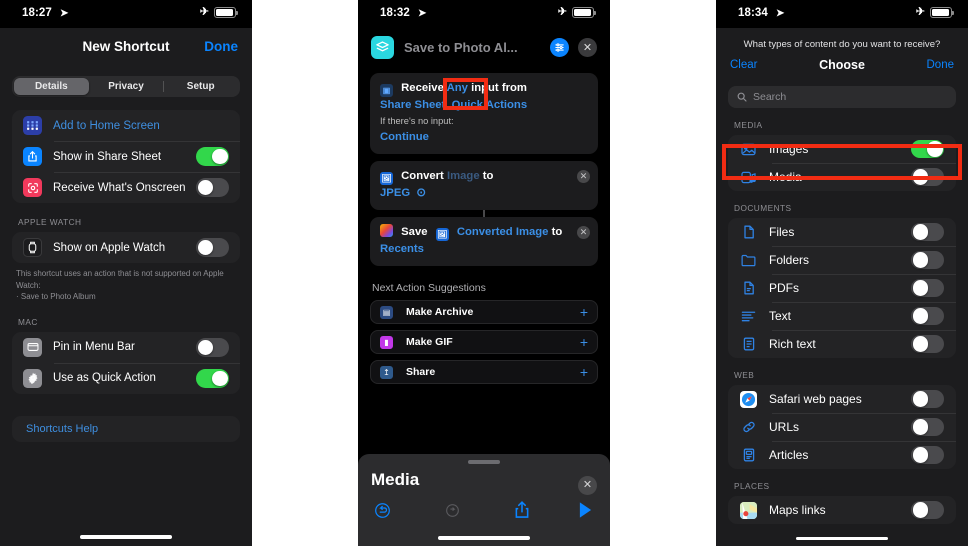 Image resolution: width=970 pixels, height=546 pixels. What do you see at coordinates (842, 288) in the screenshot?
I see `row-pdfs: PDFs` at bounding box center [842, 288].